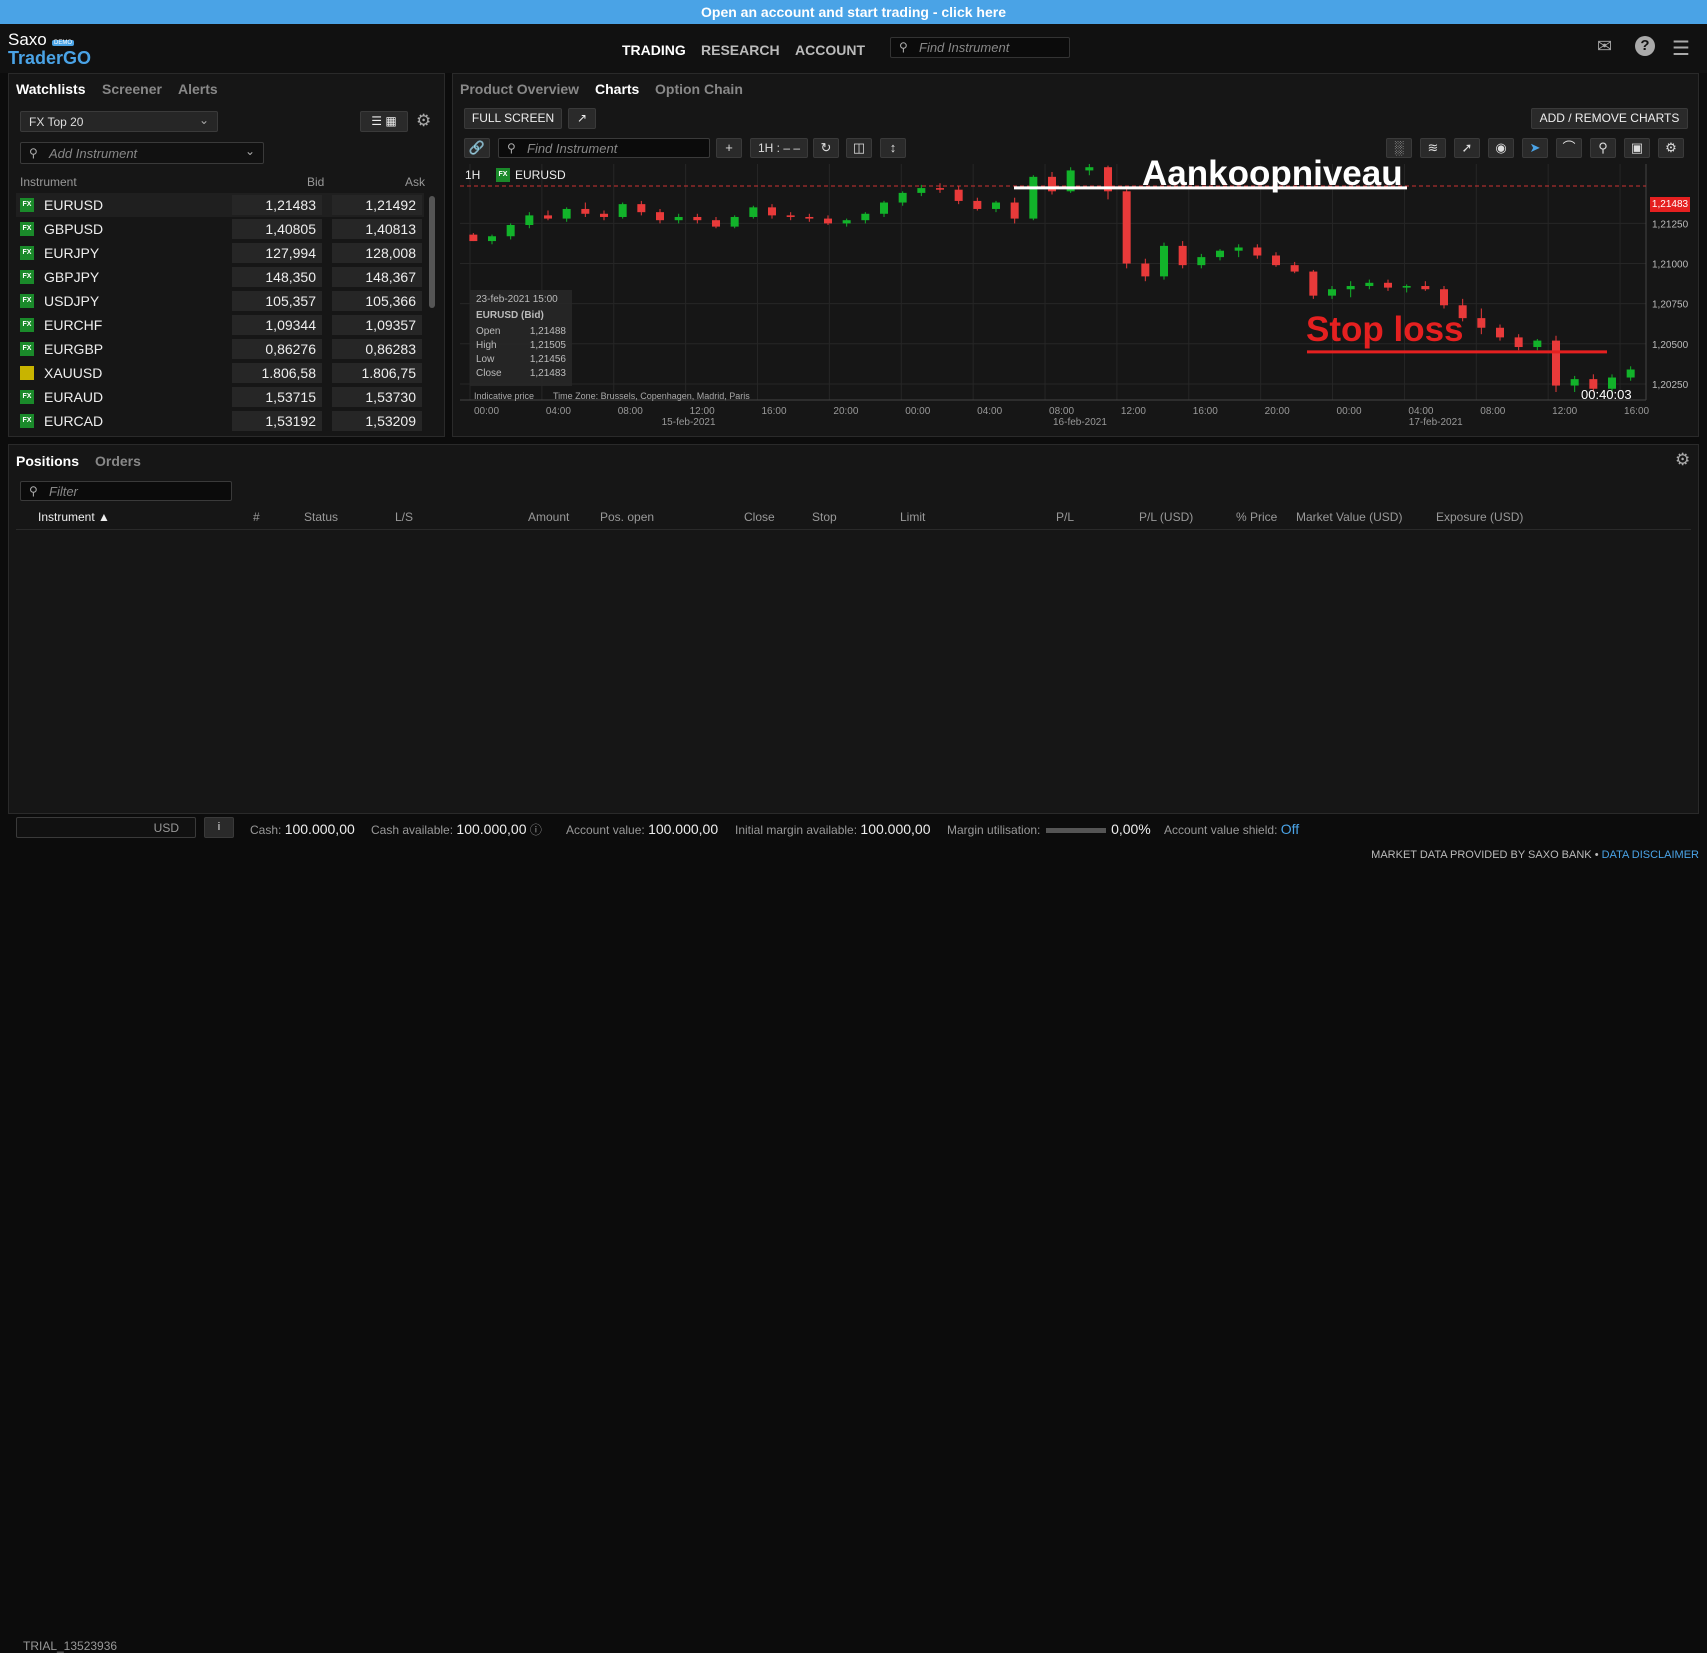 The image size is (1707, 1653). I want to click on add-remove-charts-button: ADD / REMOVE CHARTS, so click(1609, 118).